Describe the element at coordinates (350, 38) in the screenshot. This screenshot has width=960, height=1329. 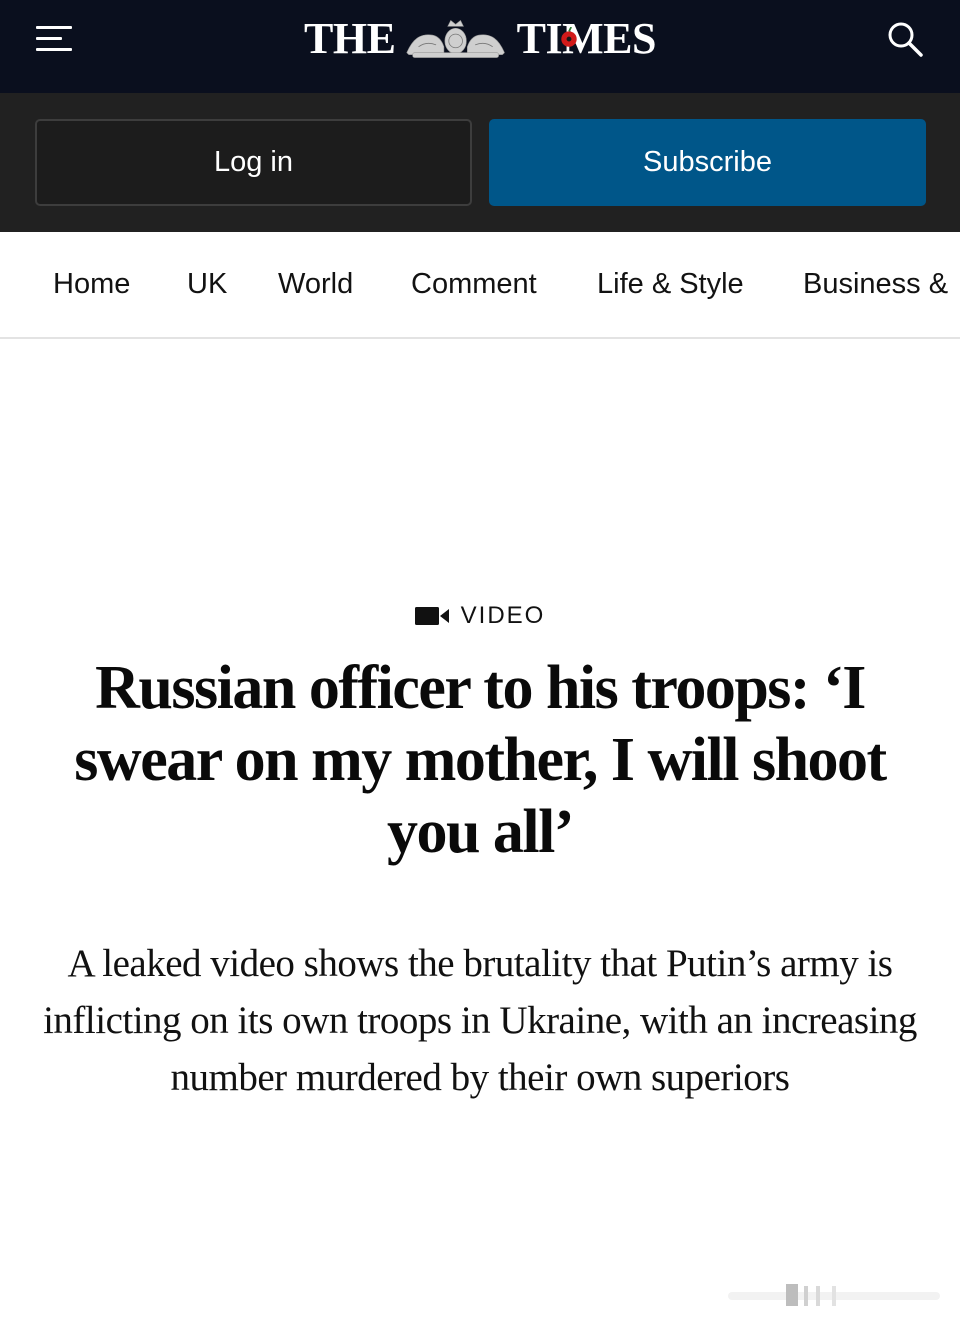
I see `masthead-word-the: THE` at that location.